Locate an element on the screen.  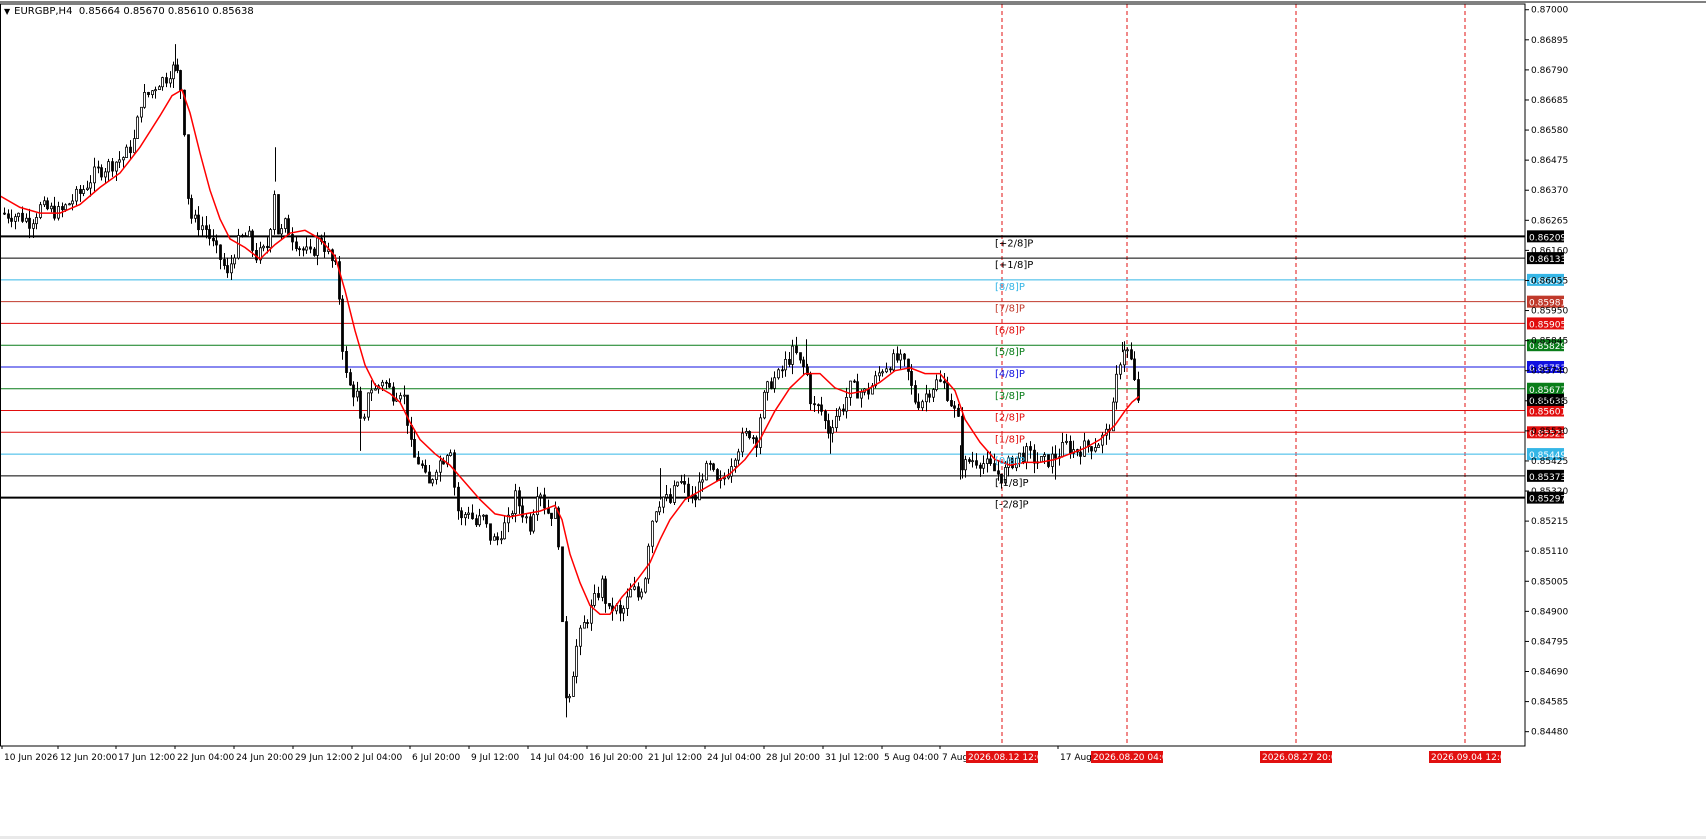
murrey-tag-m7: [7/8]P is located at coordinates (1010, 309).